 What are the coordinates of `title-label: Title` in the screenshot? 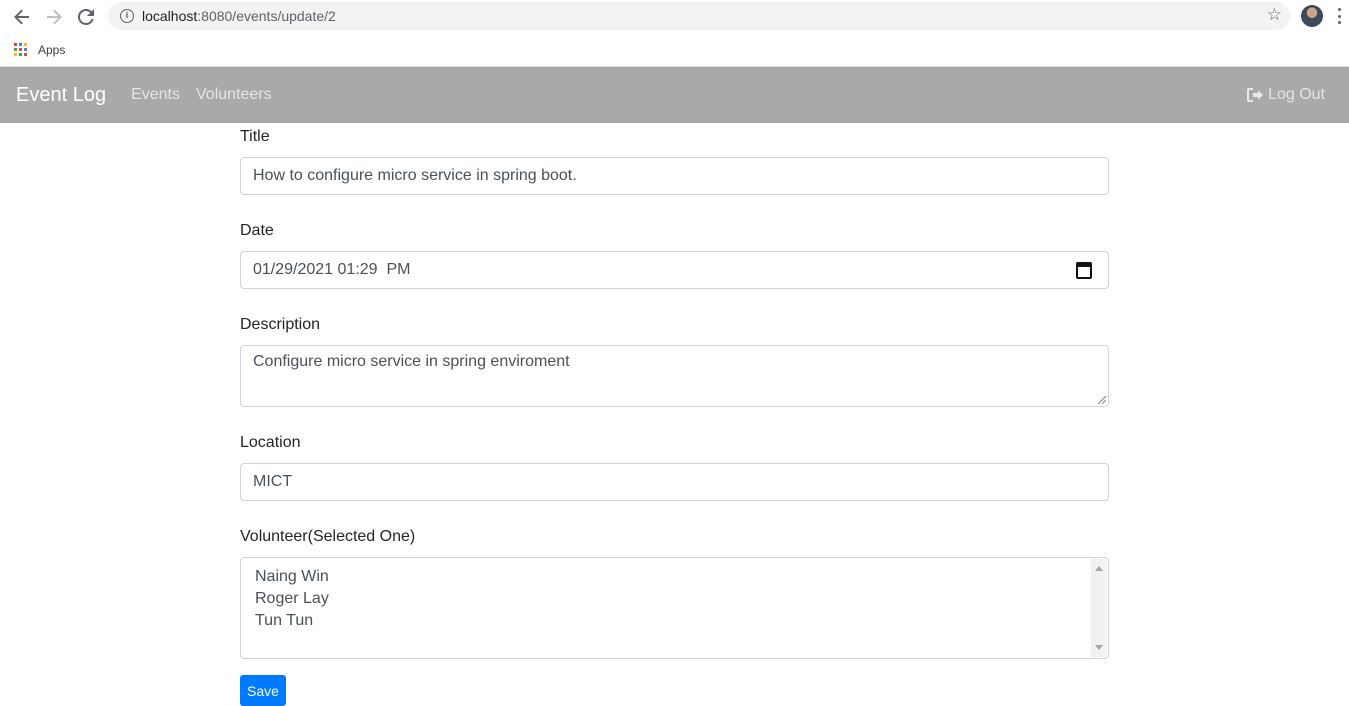 It's located at (255, 136).